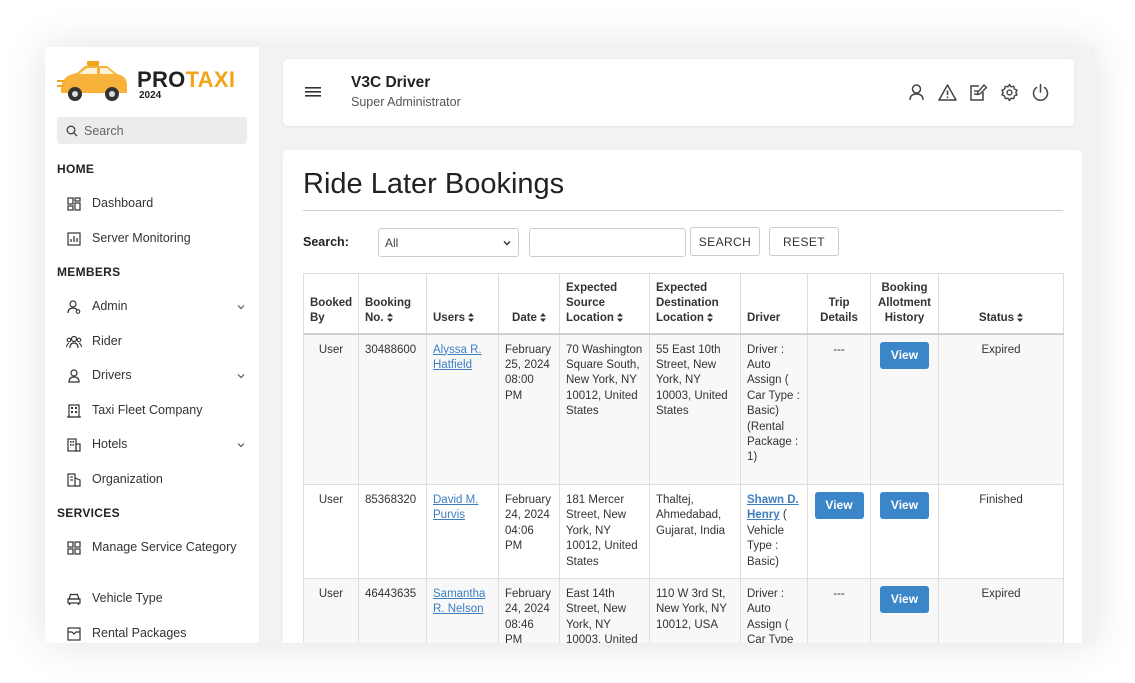  Describe the element at coordinates (392, 409) in the screenshot. I see `booking-no-cell: 30488600` at that location.